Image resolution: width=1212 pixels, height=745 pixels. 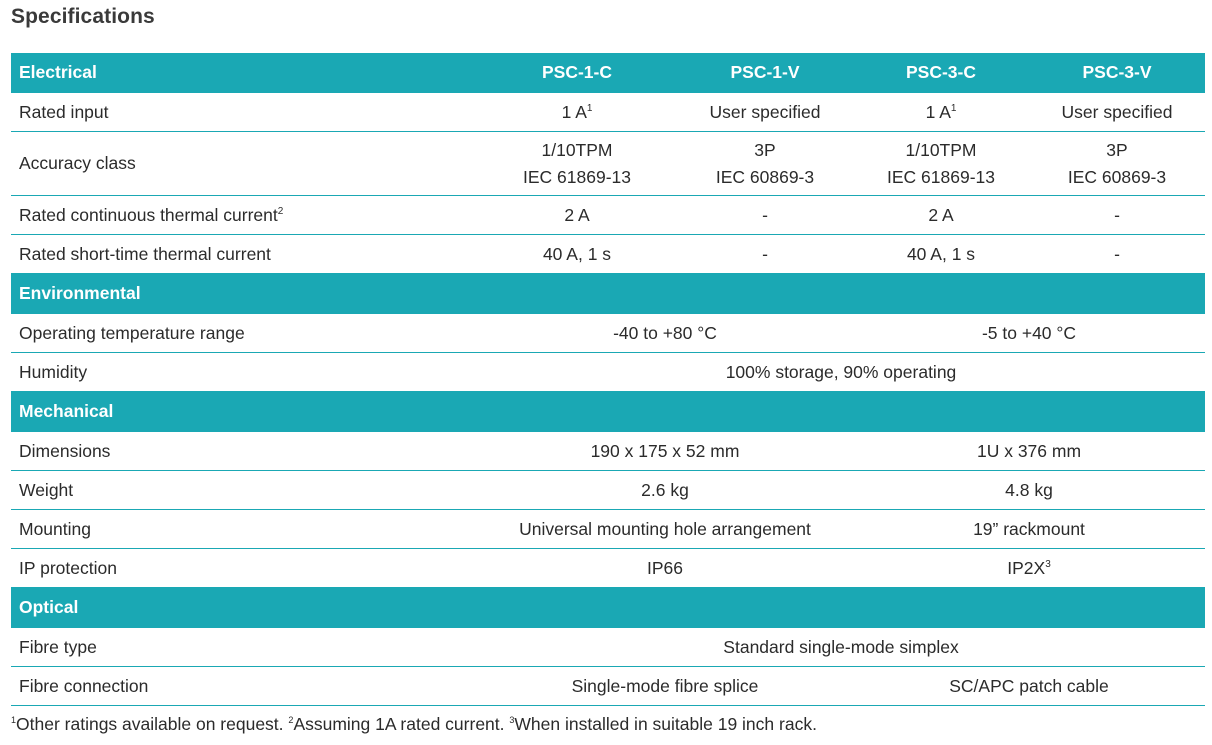 What do you see at coordinates (1029, 529) in the screenshot?
I see `table-cell: 19” rackmount` at bounding box center [1029, 529].